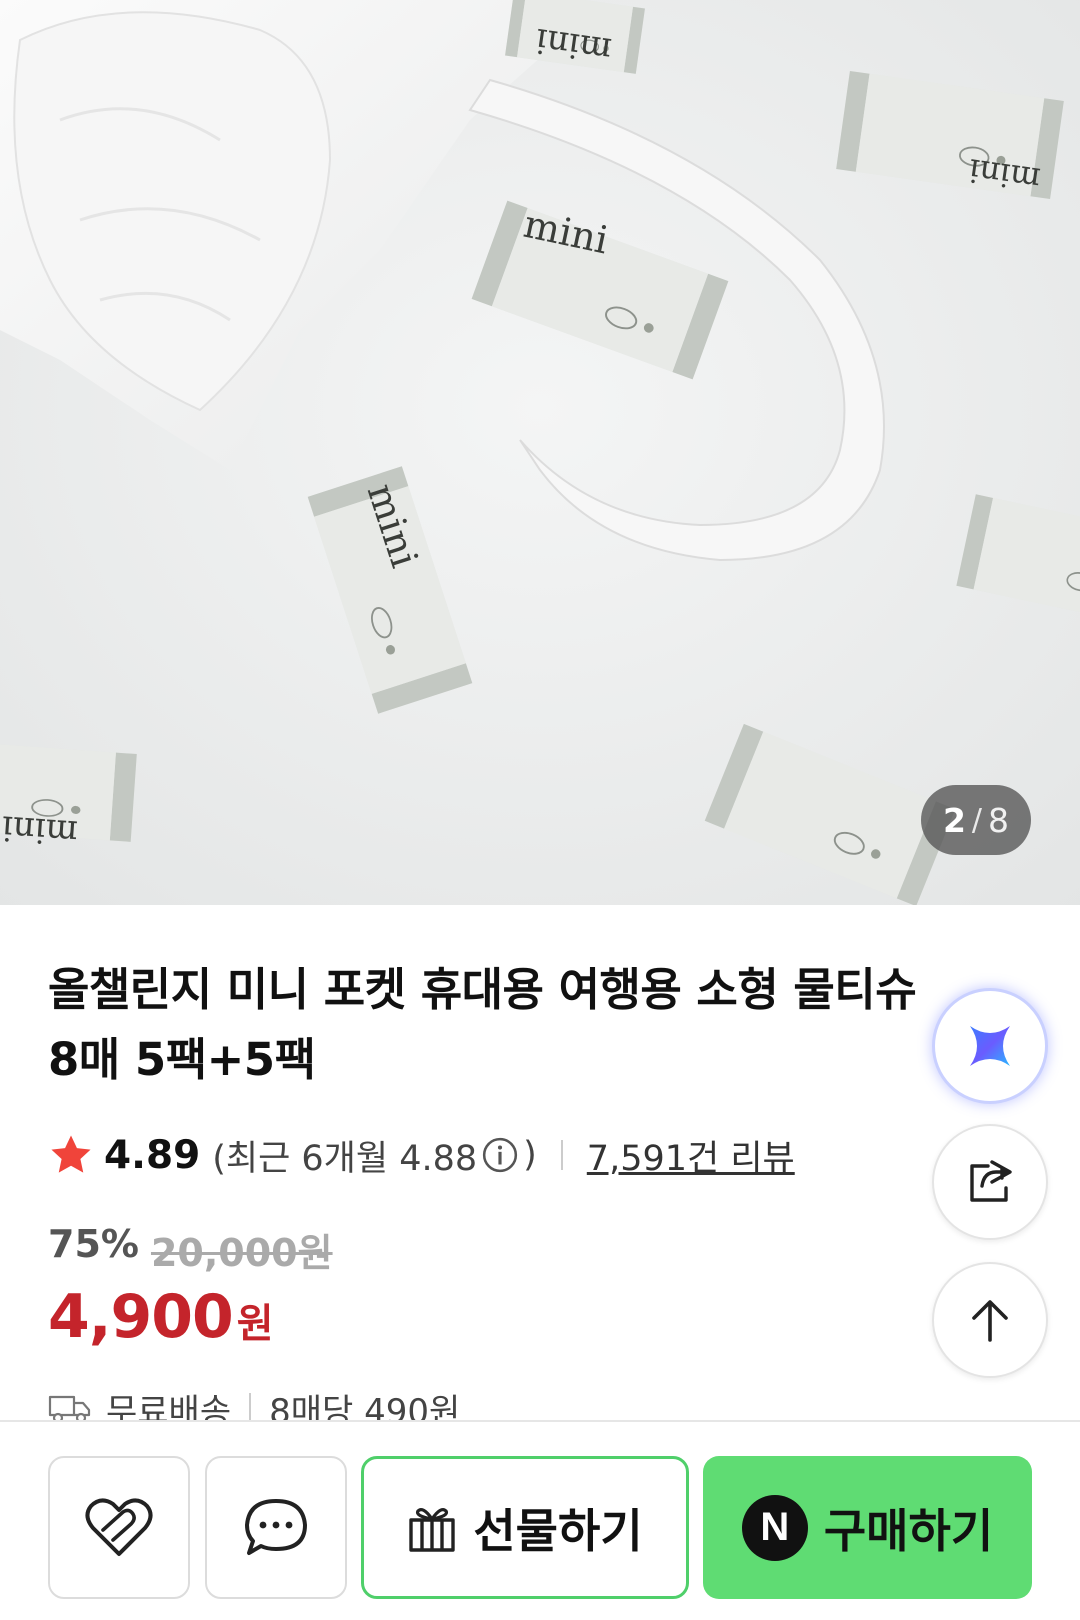 The height and width of the screenshot is (1620, 1080). I want to click on share-icon, so click(991, 1181).